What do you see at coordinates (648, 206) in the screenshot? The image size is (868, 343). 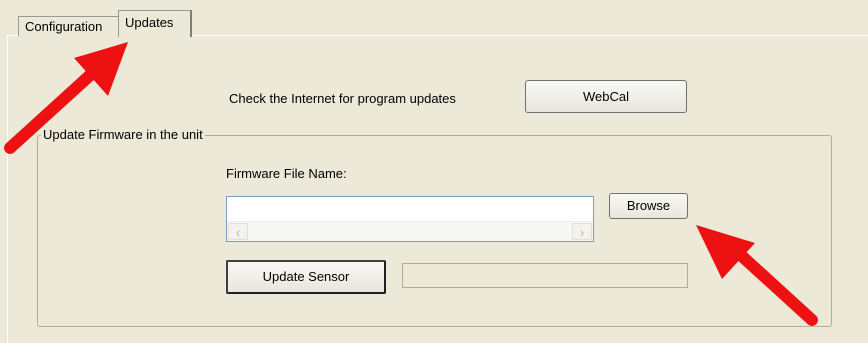 I see `browse-button: Browse` at bounding box center [648, 206].